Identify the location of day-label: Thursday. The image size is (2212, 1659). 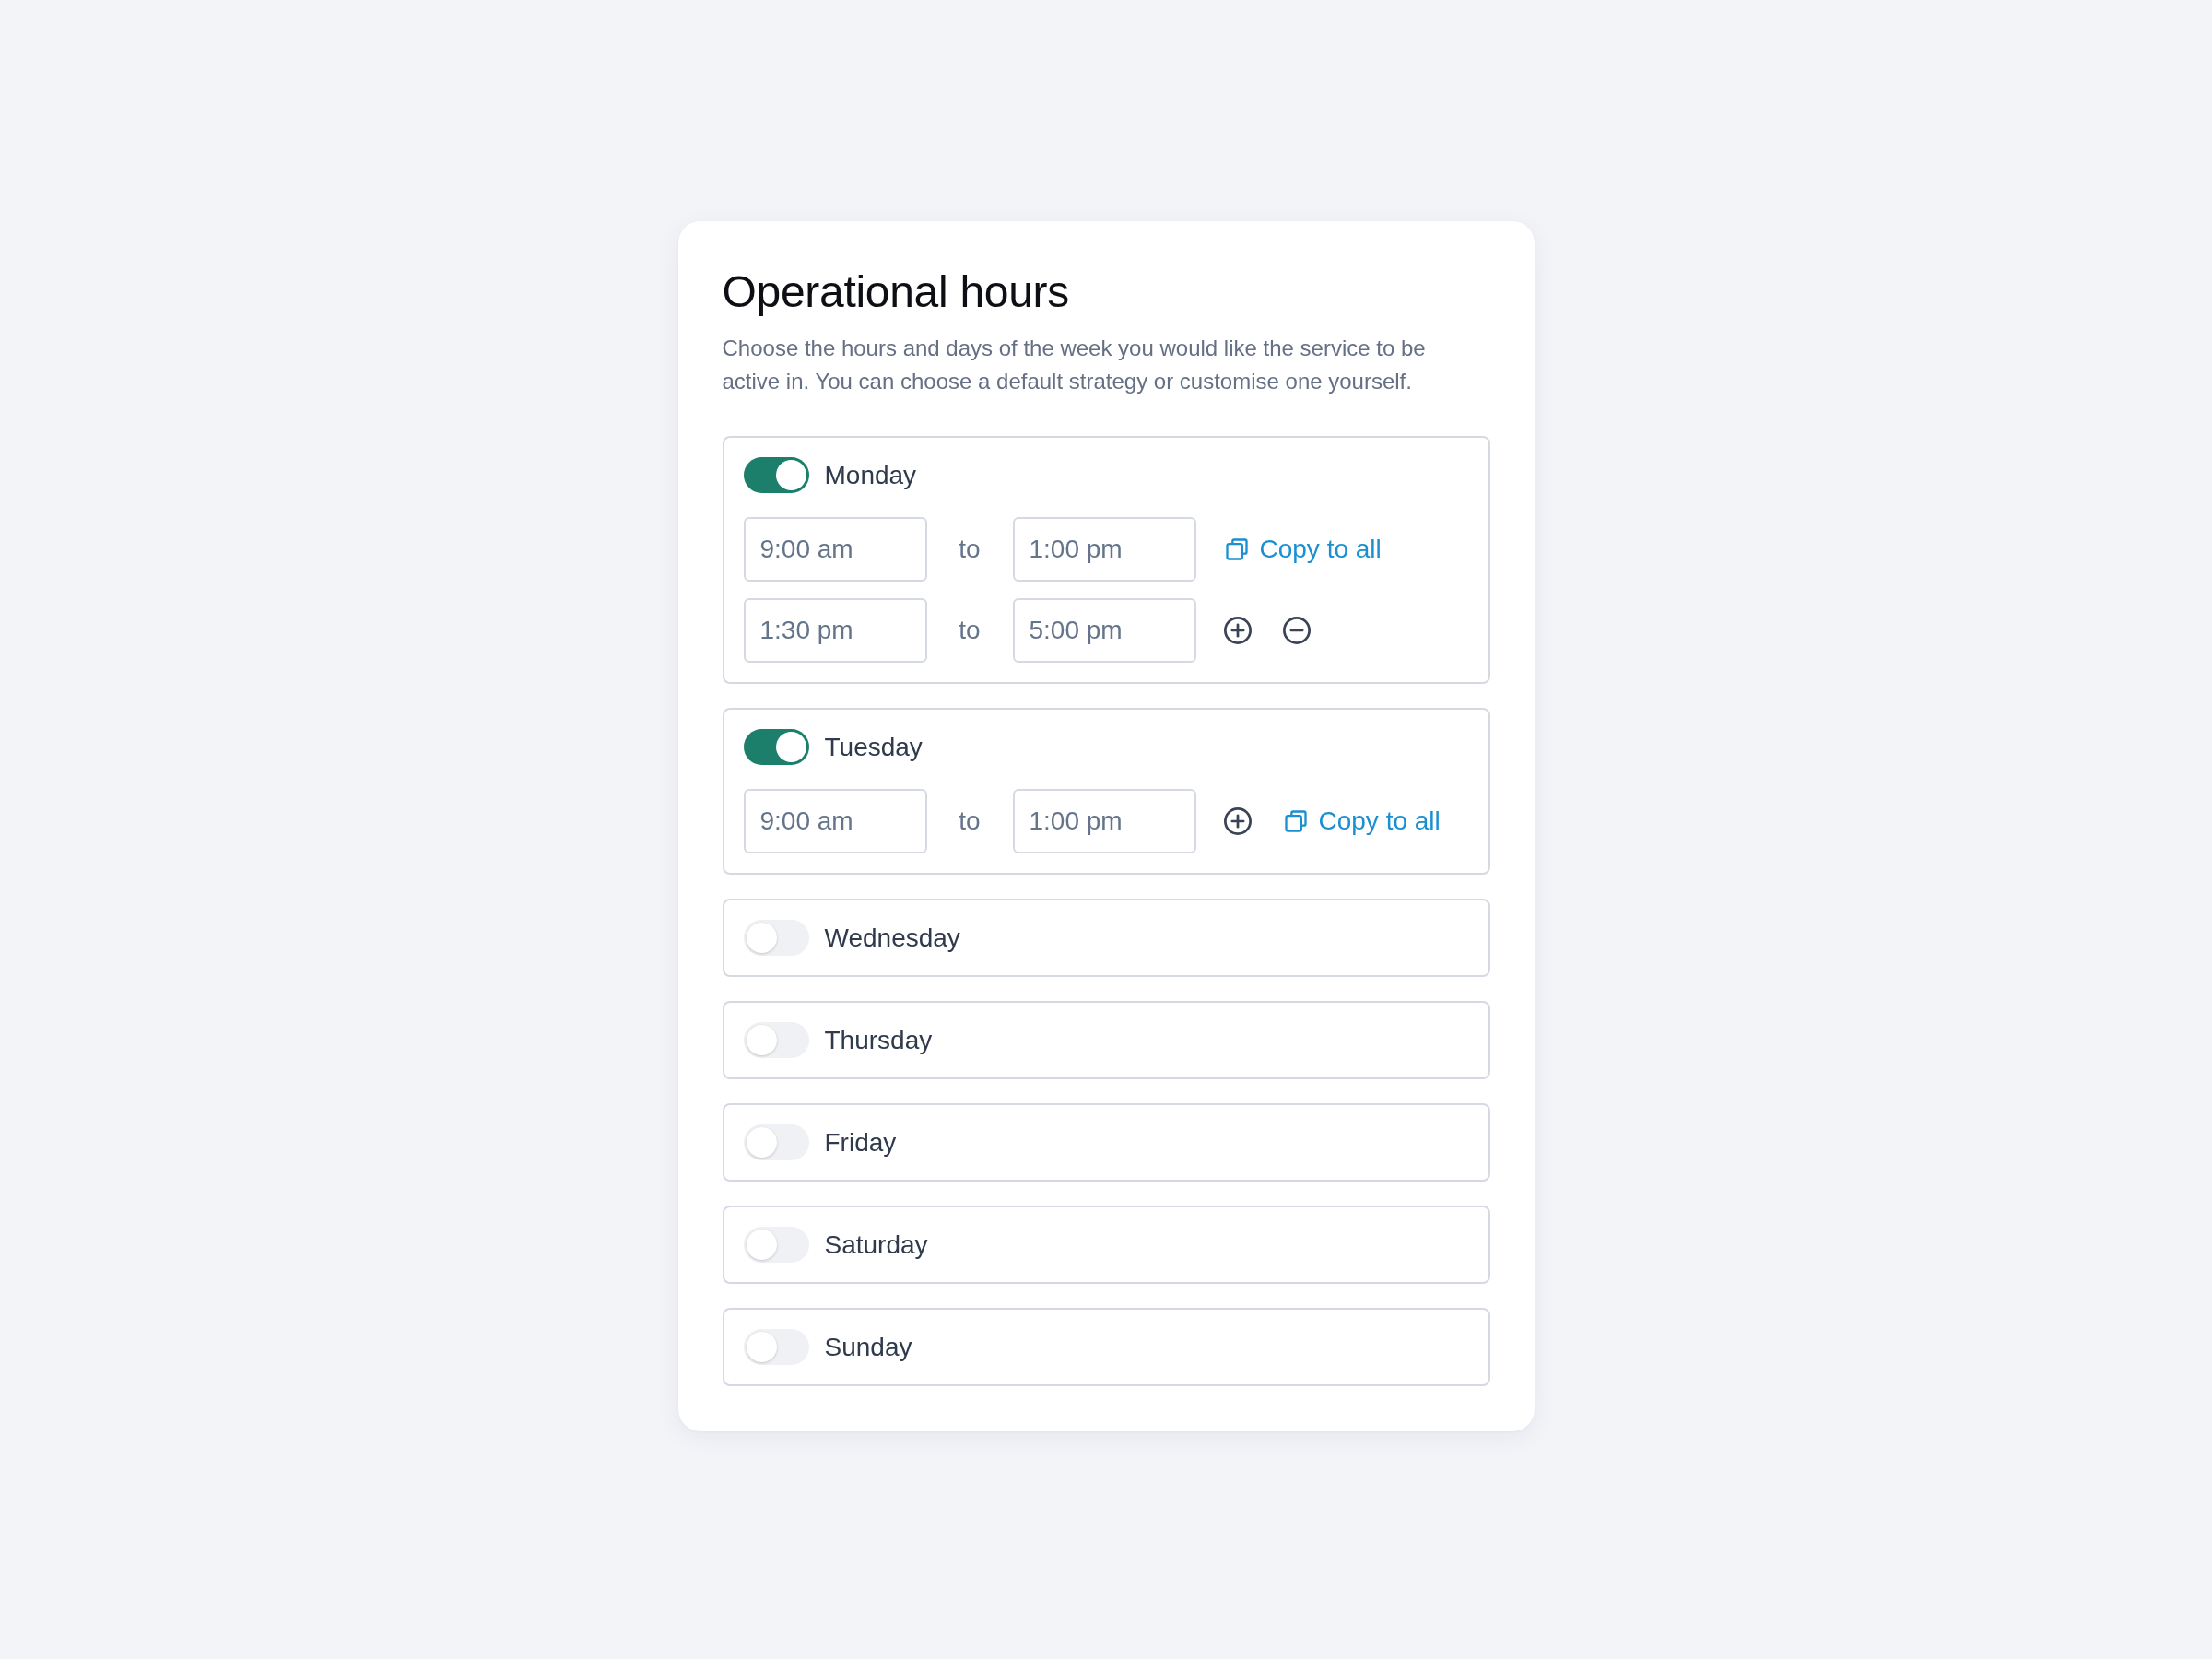
(878, 1040).